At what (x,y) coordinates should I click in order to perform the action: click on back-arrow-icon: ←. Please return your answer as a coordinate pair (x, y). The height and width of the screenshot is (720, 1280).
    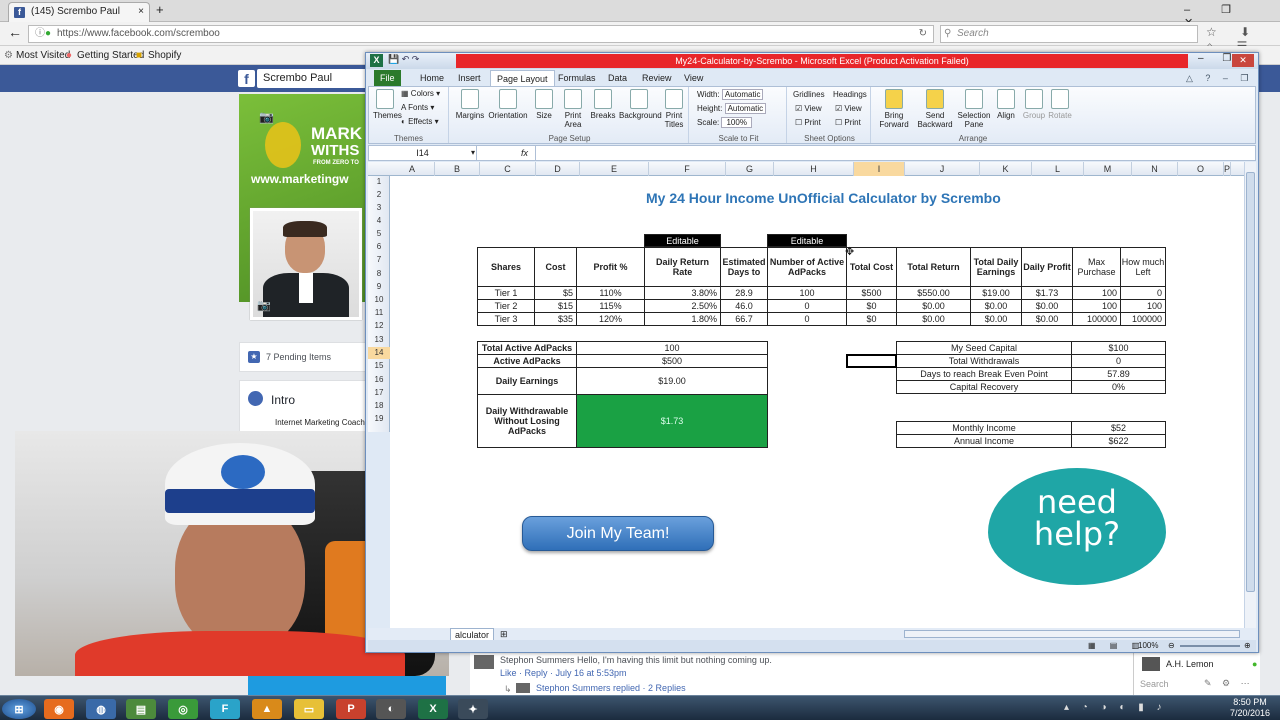
    Looking at the image, I should click on (15, 32).